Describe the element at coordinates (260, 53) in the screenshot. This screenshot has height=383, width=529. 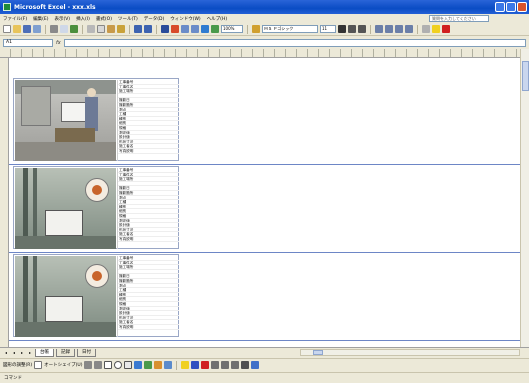
I see `column-headers` at that location.